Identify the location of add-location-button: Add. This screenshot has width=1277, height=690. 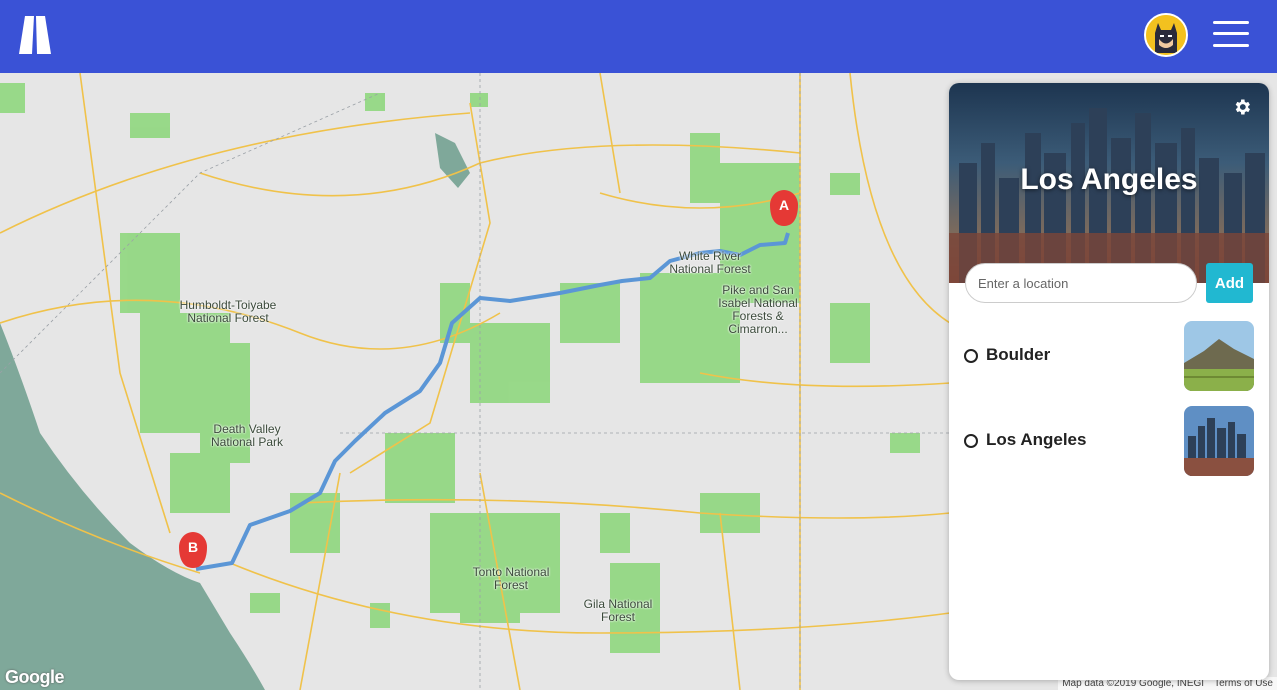
(1229, 283).